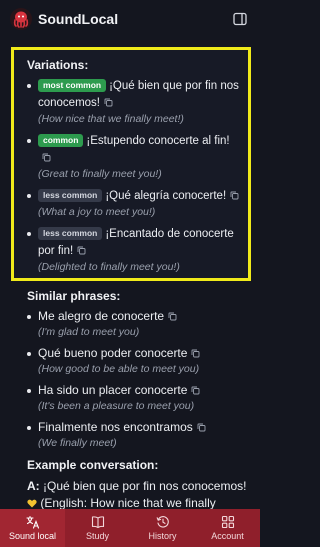 This screenshot has height=547, width=320. Describe the element at coordinates (113, 353) in the screenshot. I see `similar-phrase: Qué bueno poder conocerte` at that location.